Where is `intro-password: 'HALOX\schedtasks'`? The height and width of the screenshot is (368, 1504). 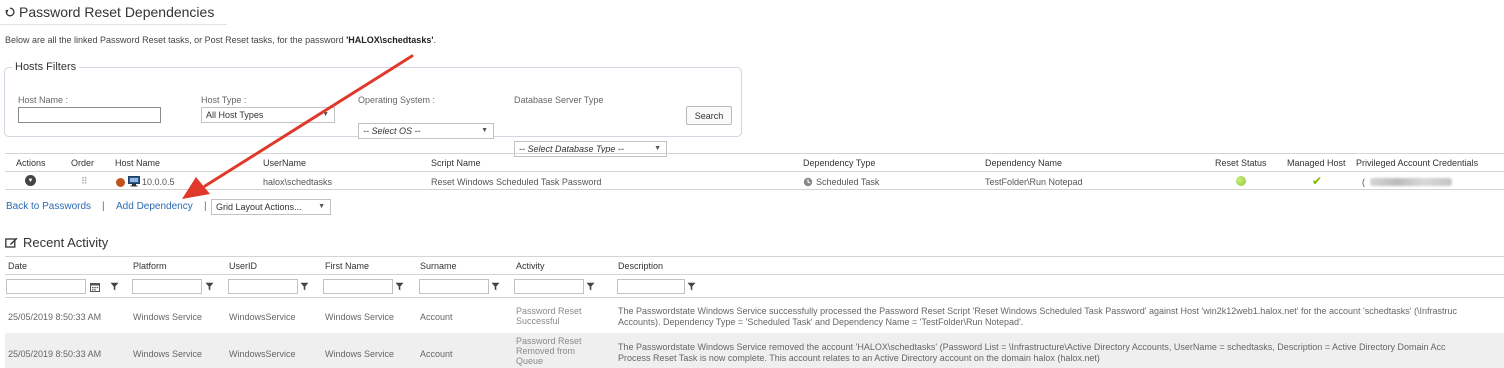 intro-password: 'HALOX\schedtasks' is located at coordinates (390, 40).